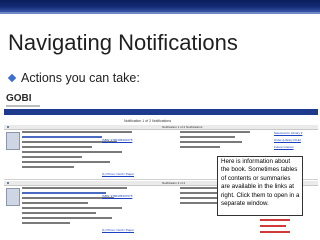 The height and width of the screenshot is (240, 320). Describe the element at coordinates (23, 106) in the screenshot. I see `logo-underline` at that location.